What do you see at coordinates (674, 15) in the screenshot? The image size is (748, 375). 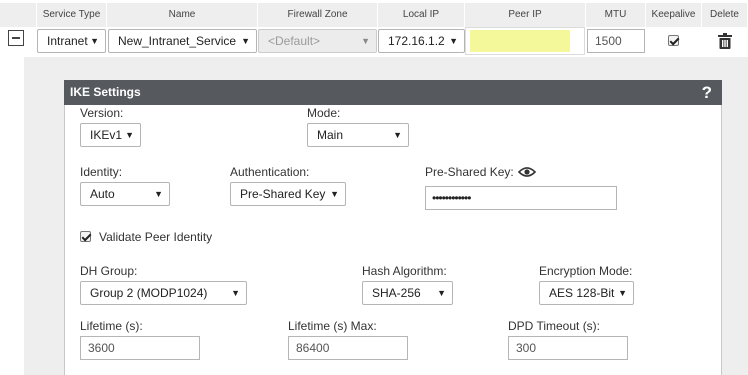 I see `header-keepalive: Keepalive` at bounding box center [674, 15].